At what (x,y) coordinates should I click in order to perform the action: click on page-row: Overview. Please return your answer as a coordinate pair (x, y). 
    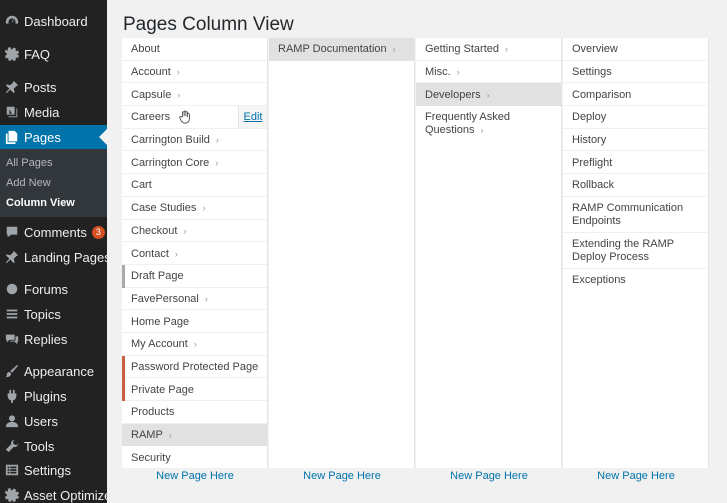
    Looking at the image, I should click on (635, 49).